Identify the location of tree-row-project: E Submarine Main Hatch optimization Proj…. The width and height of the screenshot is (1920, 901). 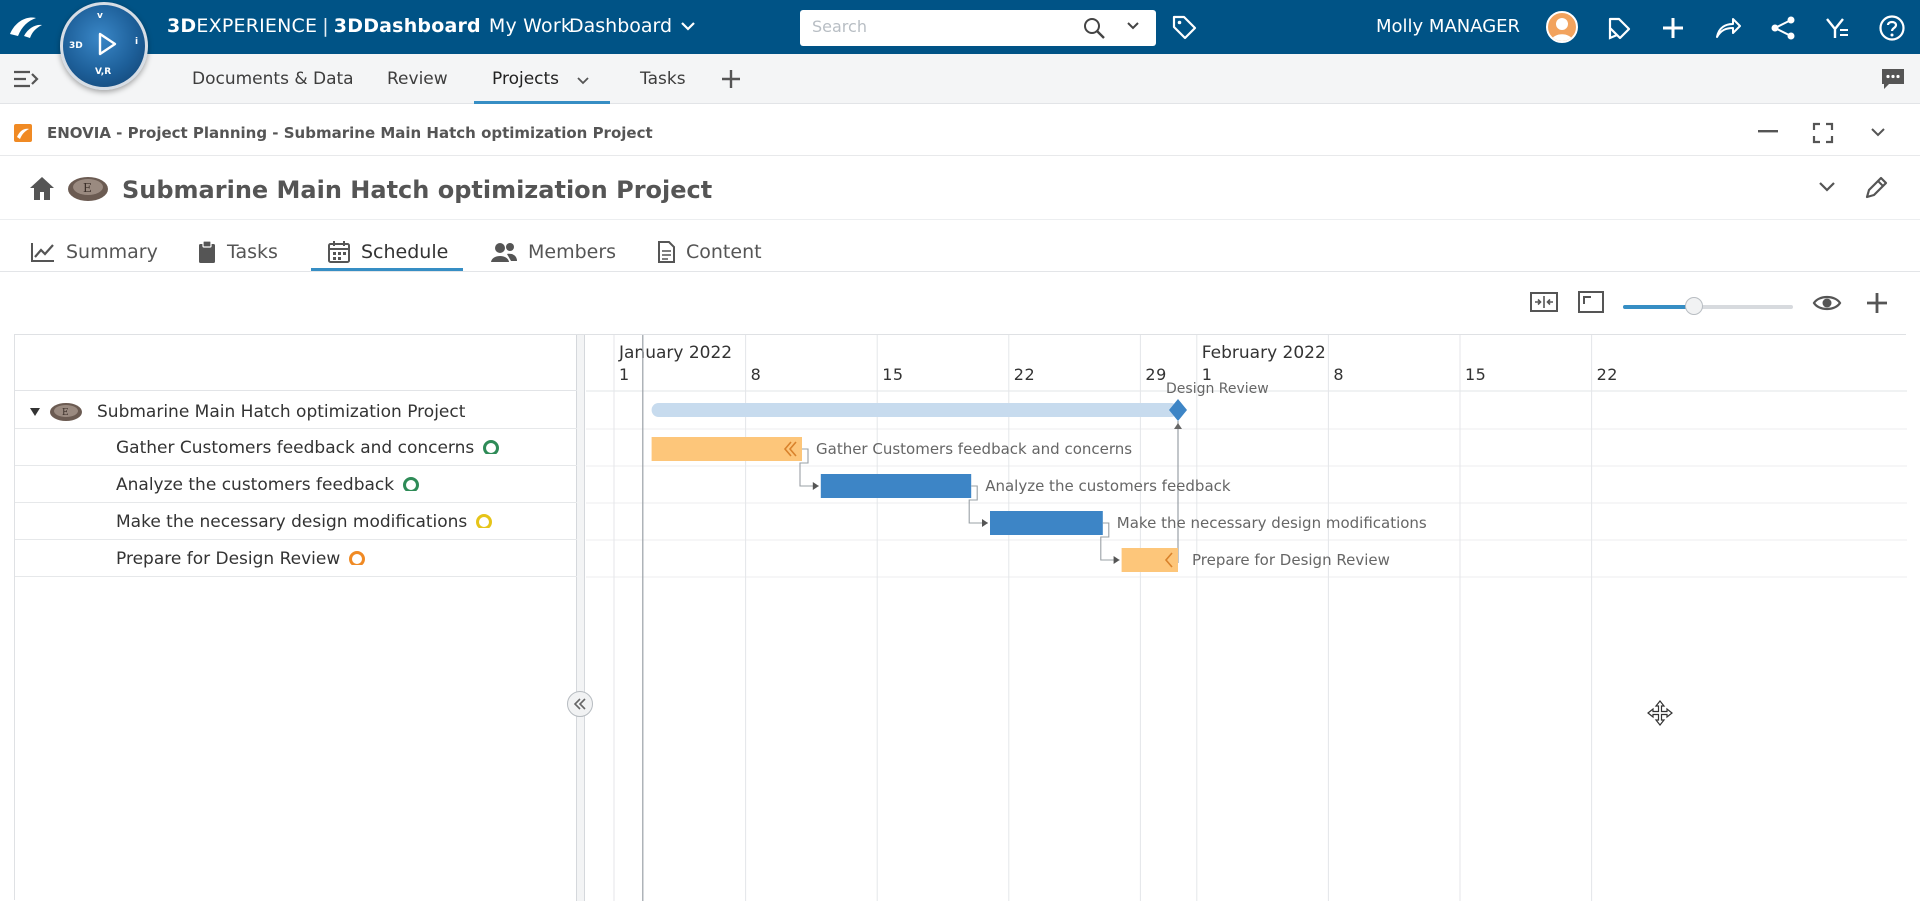
(296, 410).